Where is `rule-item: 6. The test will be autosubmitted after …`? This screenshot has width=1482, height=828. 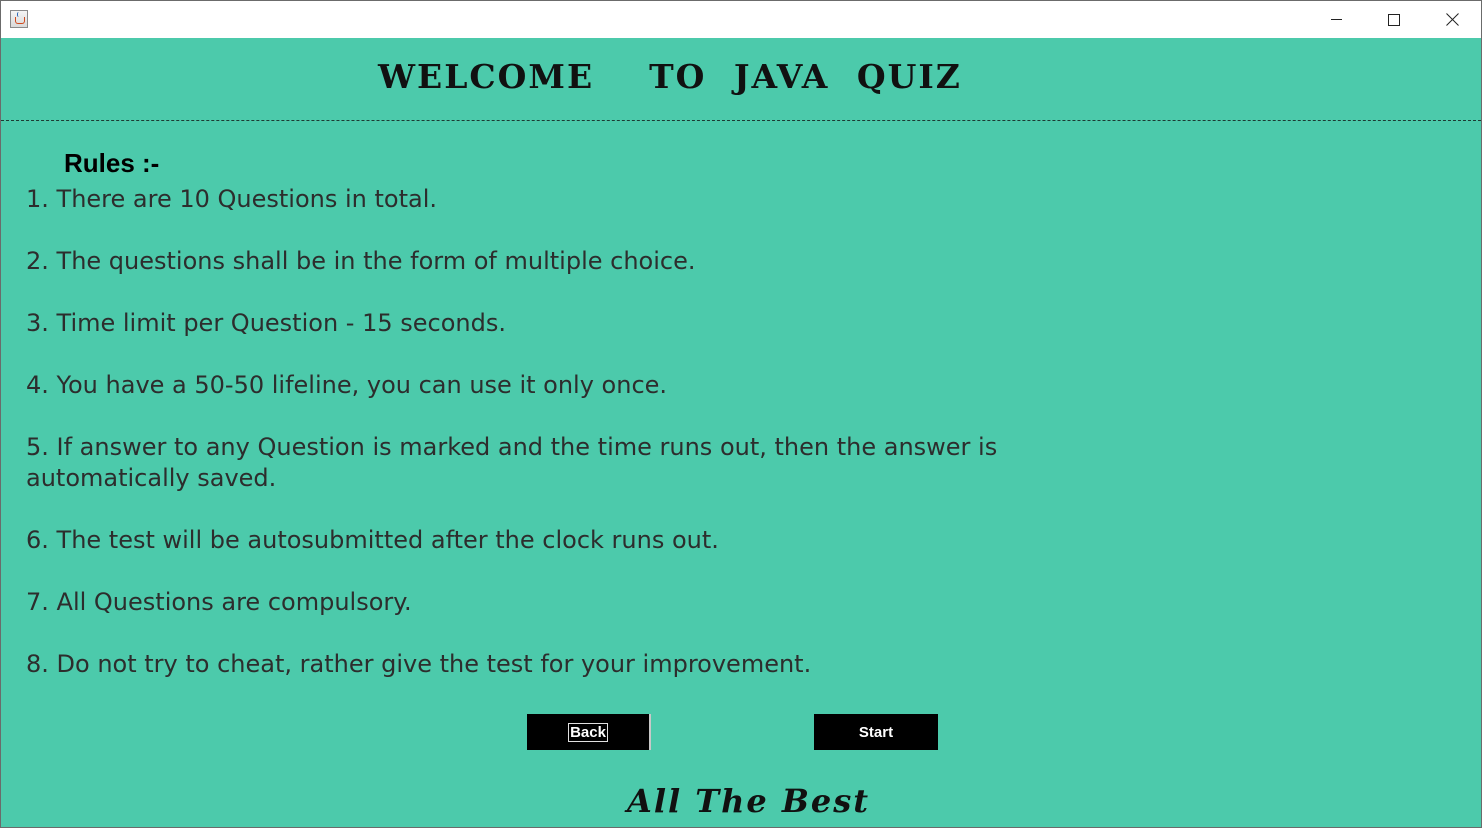
rule-item: 6. The test will be autosubmitted after … is located at coordinates (372, 540).